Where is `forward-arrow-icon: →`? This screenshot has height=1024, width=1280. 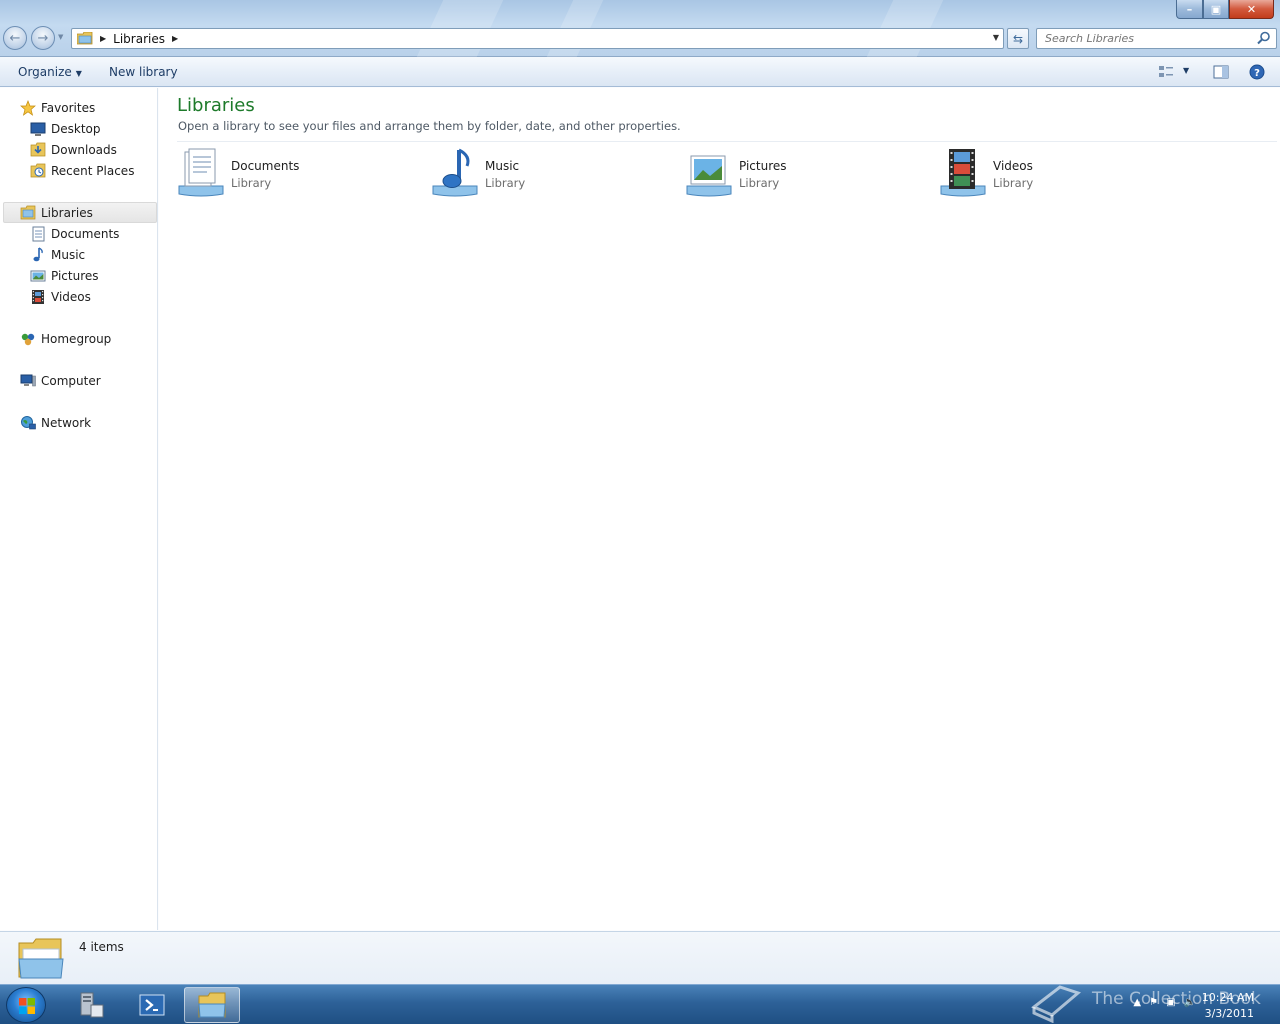 forward-arrow-icon: → is located at coordinates (43, 38).